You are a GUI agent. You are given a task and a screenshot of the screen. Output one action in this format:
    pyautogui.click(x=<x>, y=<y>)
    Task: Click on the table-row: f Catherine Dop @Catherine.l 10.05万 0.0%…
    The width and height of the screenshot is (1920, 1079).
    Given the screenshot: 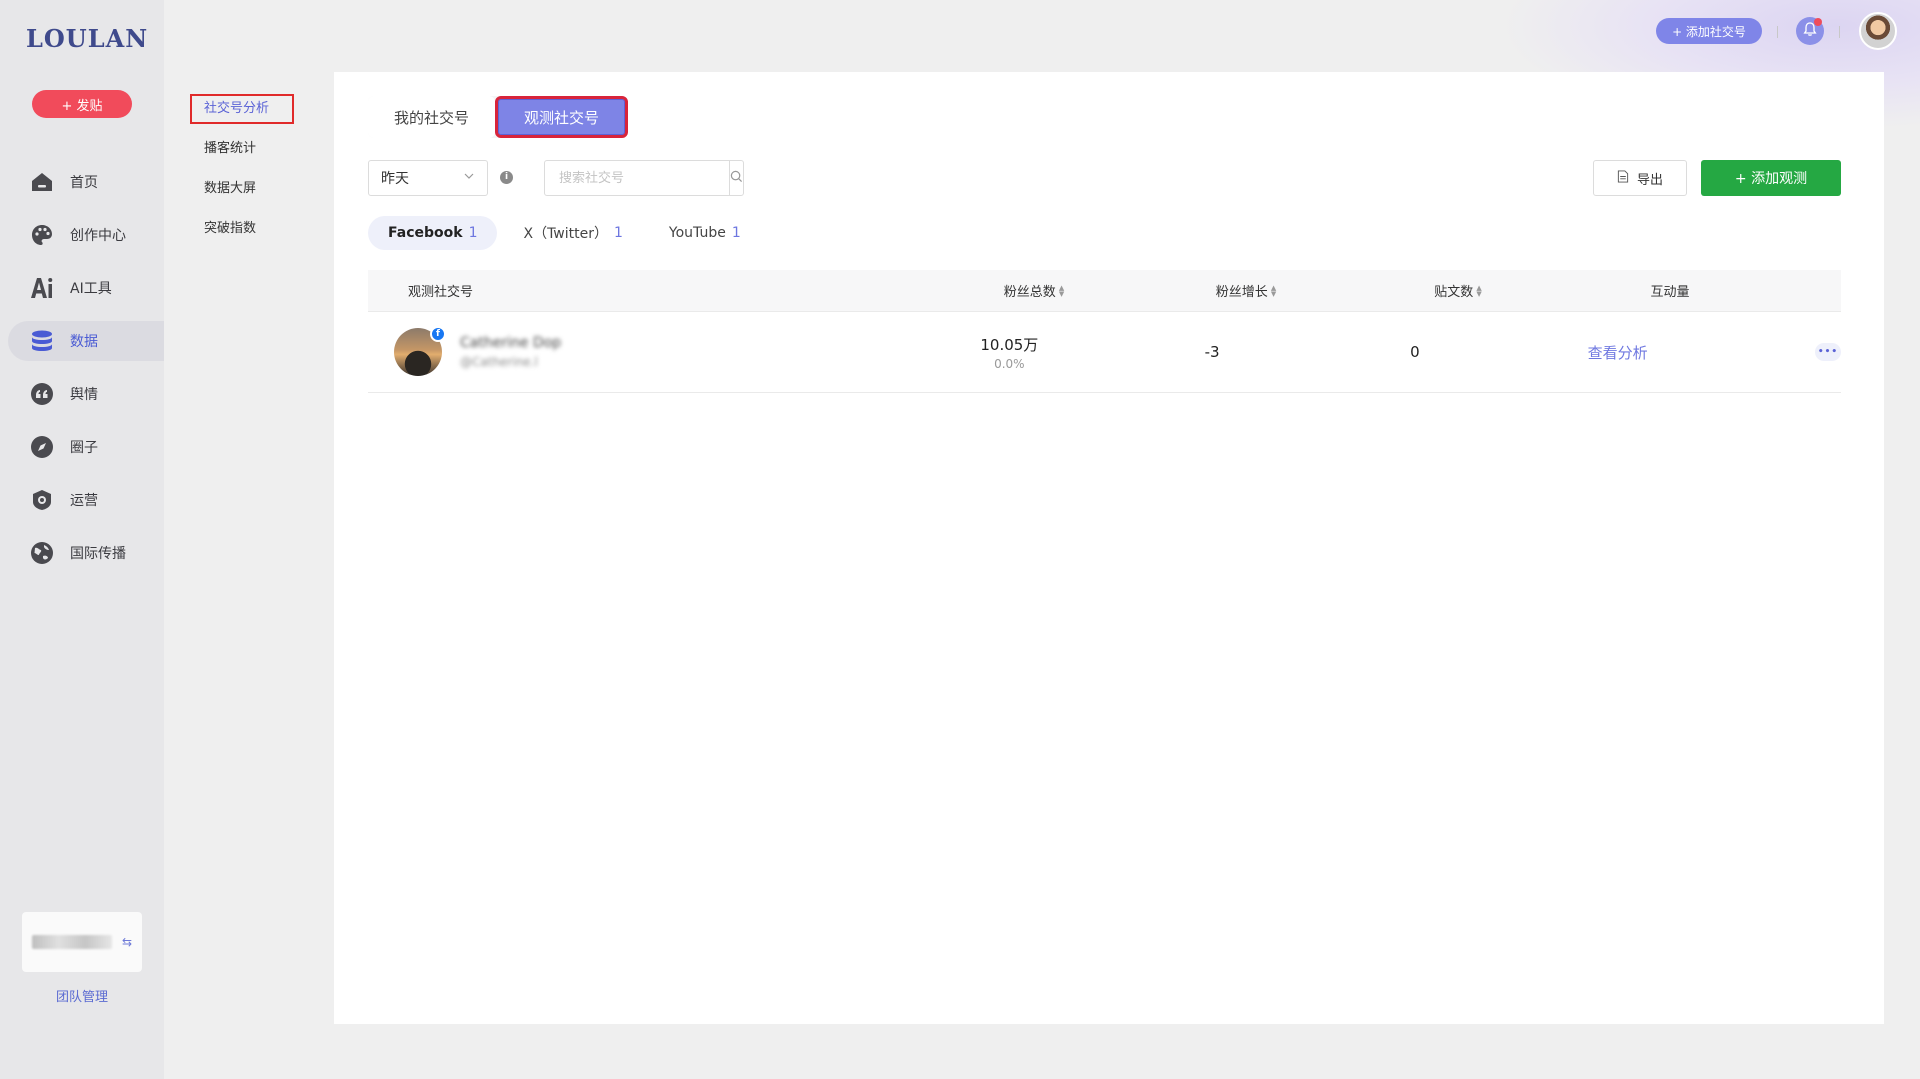 What is the action you would take?
    pyautogui.click(x=1105, y=352)
    